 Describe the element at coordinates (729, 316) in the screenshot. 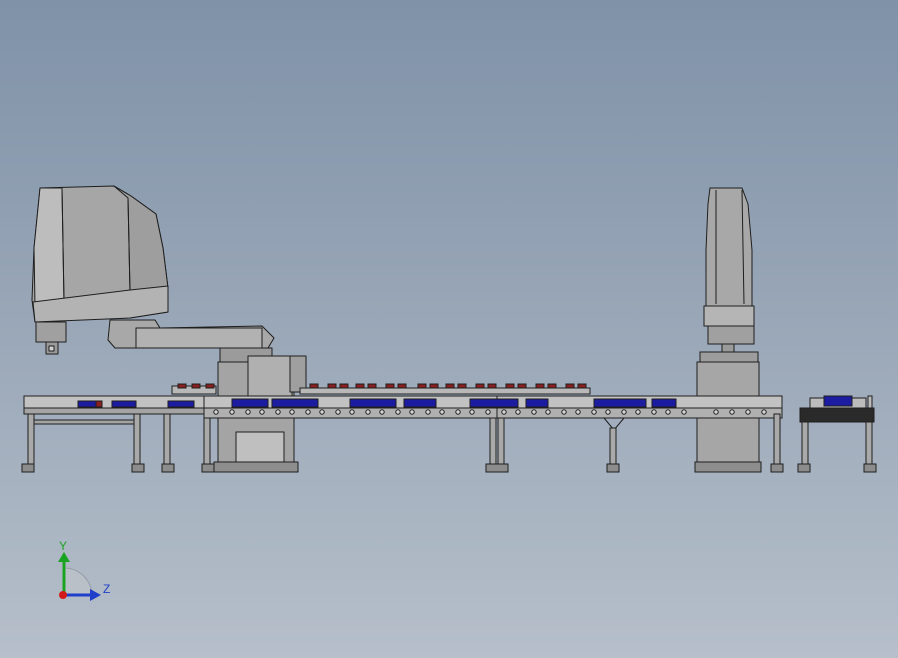

I see `robot-head-base-band` at that location.